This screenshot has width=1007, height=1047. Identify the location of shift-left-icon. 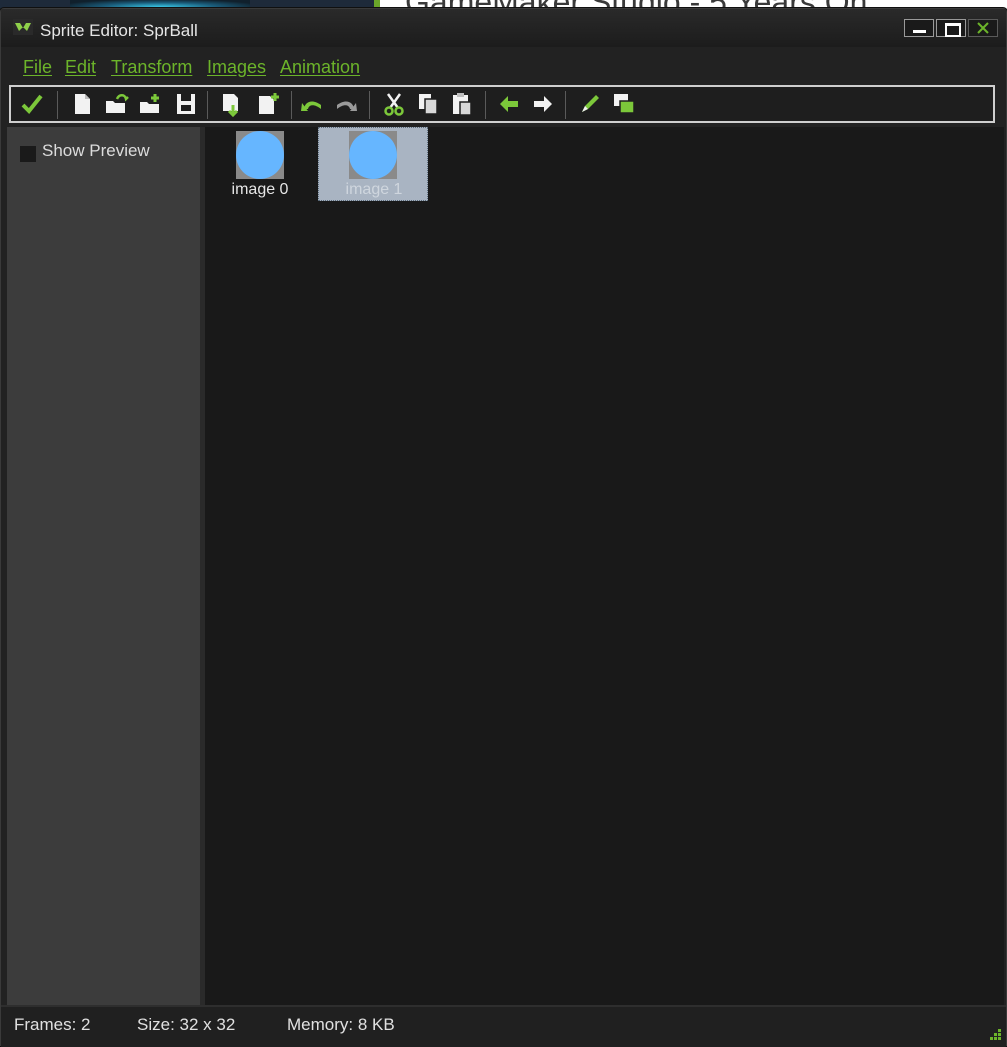
(509, 104).